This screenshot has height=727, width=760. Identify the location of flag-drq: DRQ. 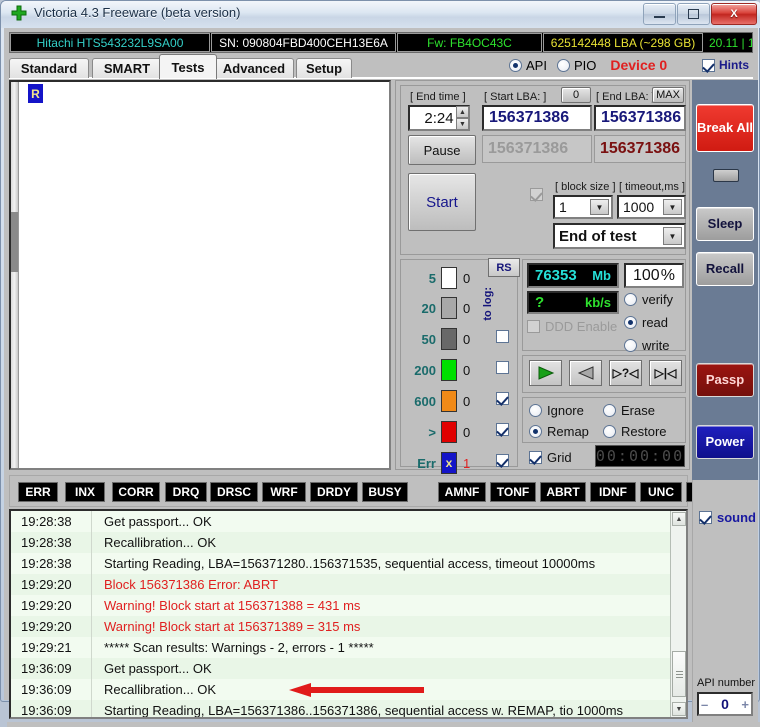
(186, 492).